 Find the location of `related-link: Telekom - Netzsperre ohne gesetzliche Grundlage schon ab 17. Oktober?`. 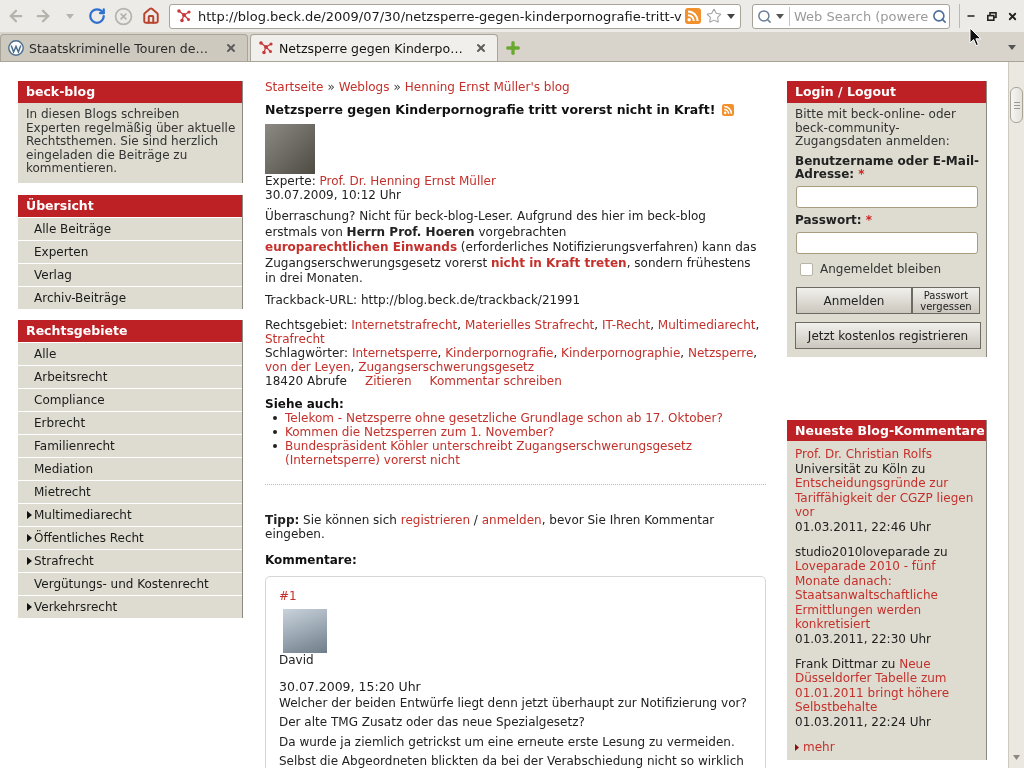

related-link: Telekom - Netzsperre ohne gesetzliche Grundlage schon ab 17. Oktober? is located at coordinates (504, 417).